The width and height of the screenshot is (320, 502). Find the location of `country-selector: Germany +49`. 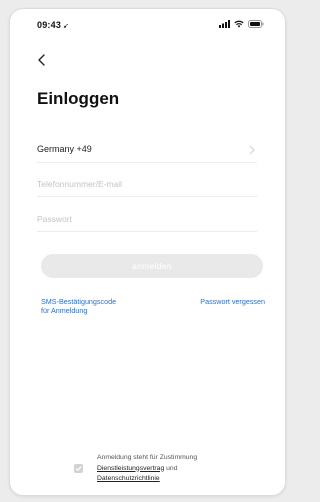

country-selector: Germany +49 is located at coordinates (147, 150).